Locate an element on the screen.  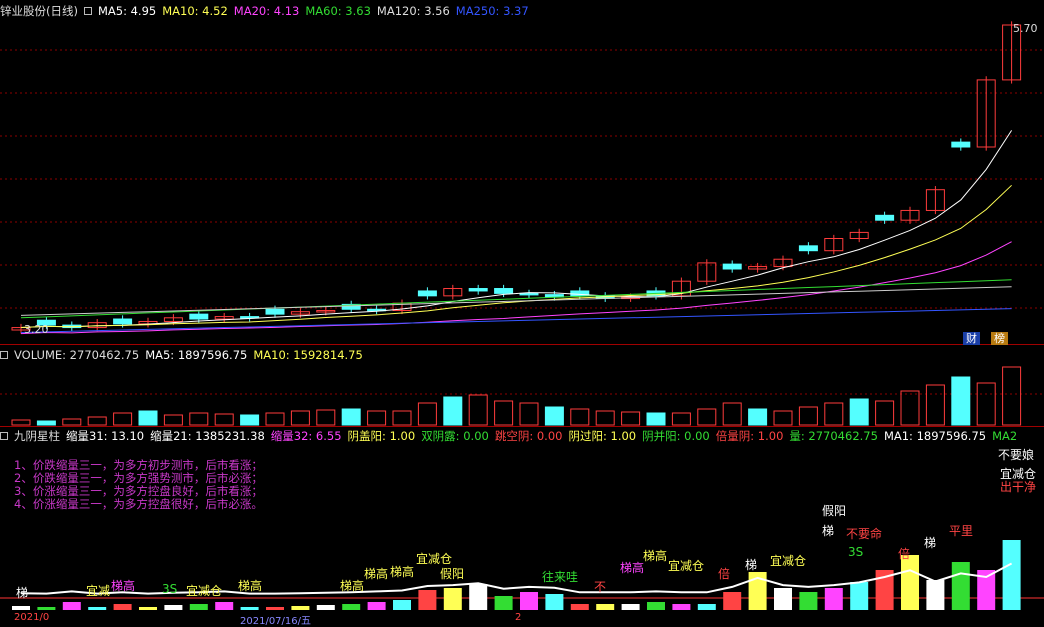
indicator-legend-item: 量: 2770462.75 is located at coordinates (833, 436).